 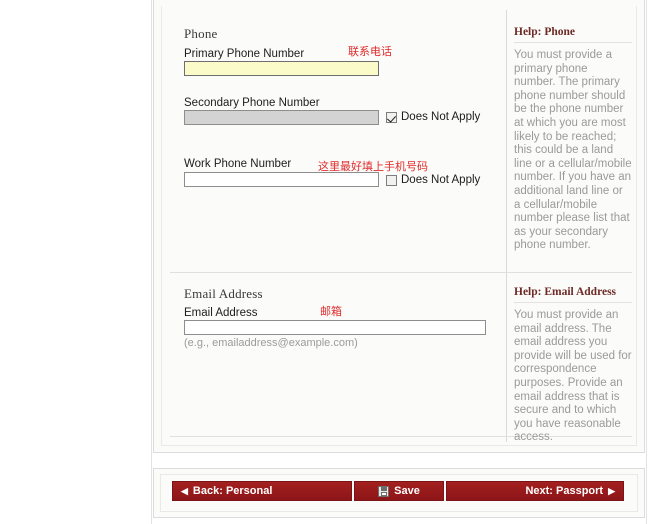 I want to click on navigation-button-group: ◀ Back: Personal Save Next: Passport ▶, so click(x=398, y=491).